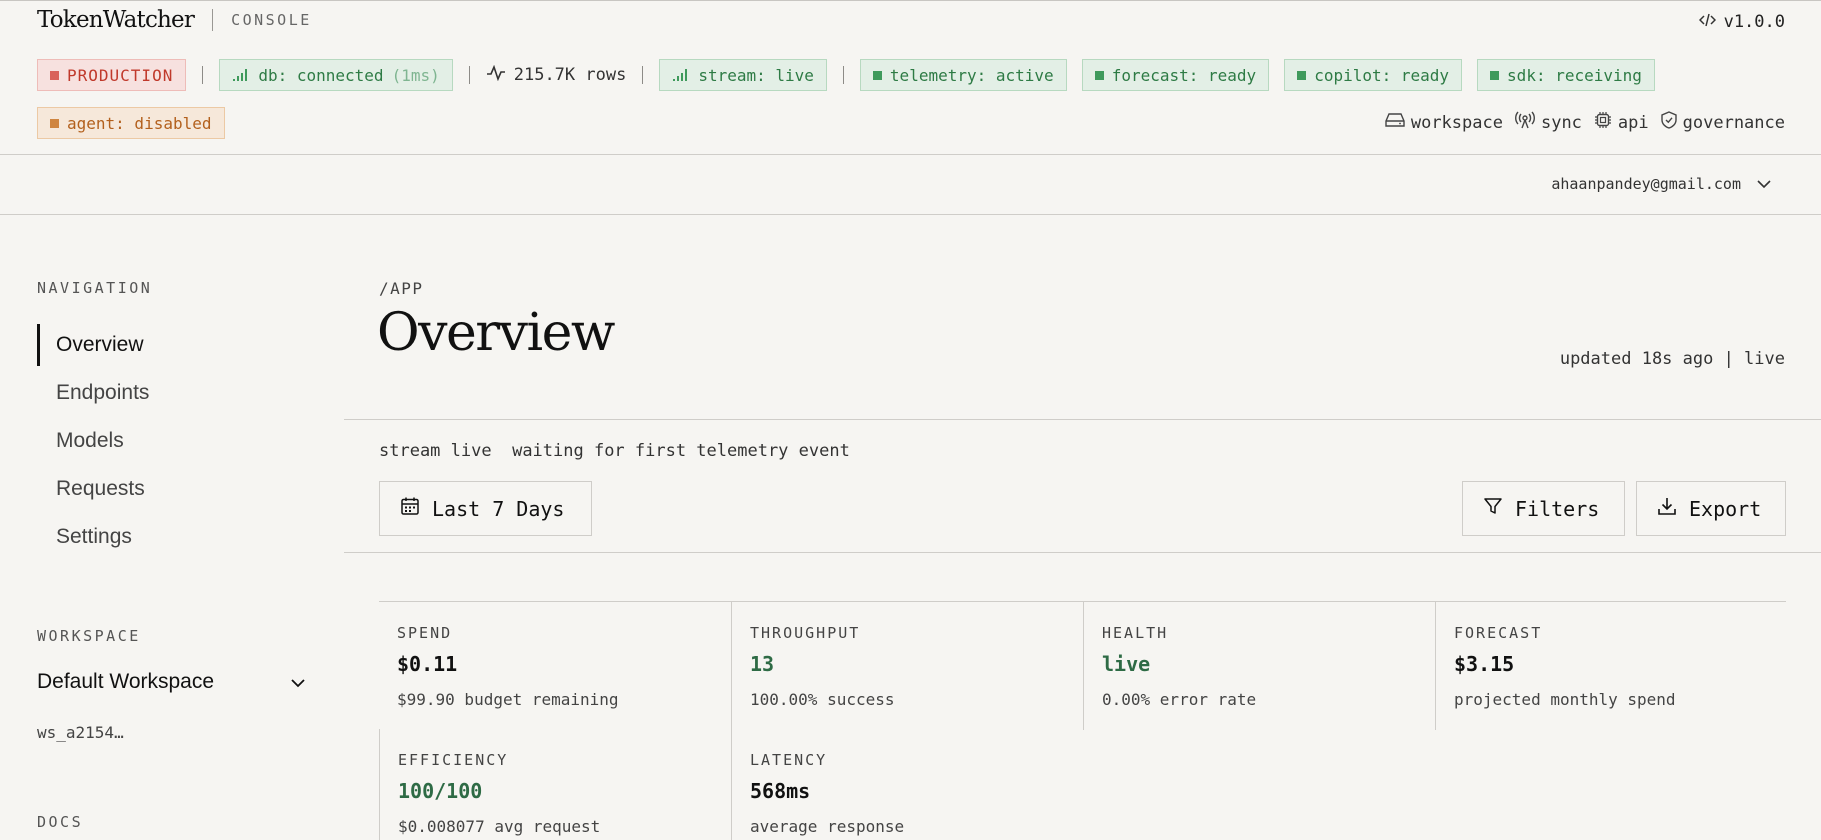 The width and height of the screenshot is (1821, 840). I want to click on stream-status-text: stream live, so click(435, 451).